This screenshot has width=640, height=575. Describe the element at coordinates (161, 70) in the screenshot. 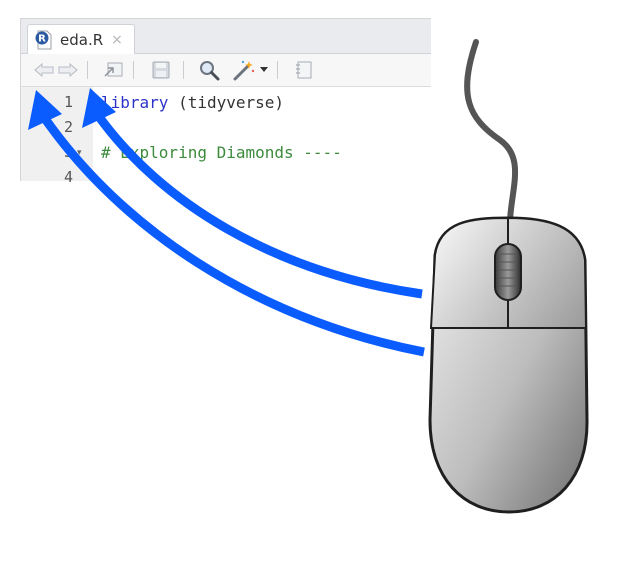

I see `save-icon` at that location.